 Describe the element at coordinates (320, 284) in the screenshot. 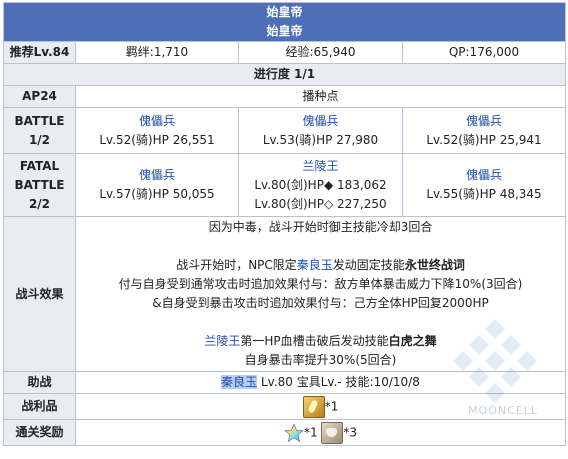

I see `effect-line: 付与自身受到通常攻击时追加效果付与：敌方单体暴击威力下降10%(3回合)` at that location.